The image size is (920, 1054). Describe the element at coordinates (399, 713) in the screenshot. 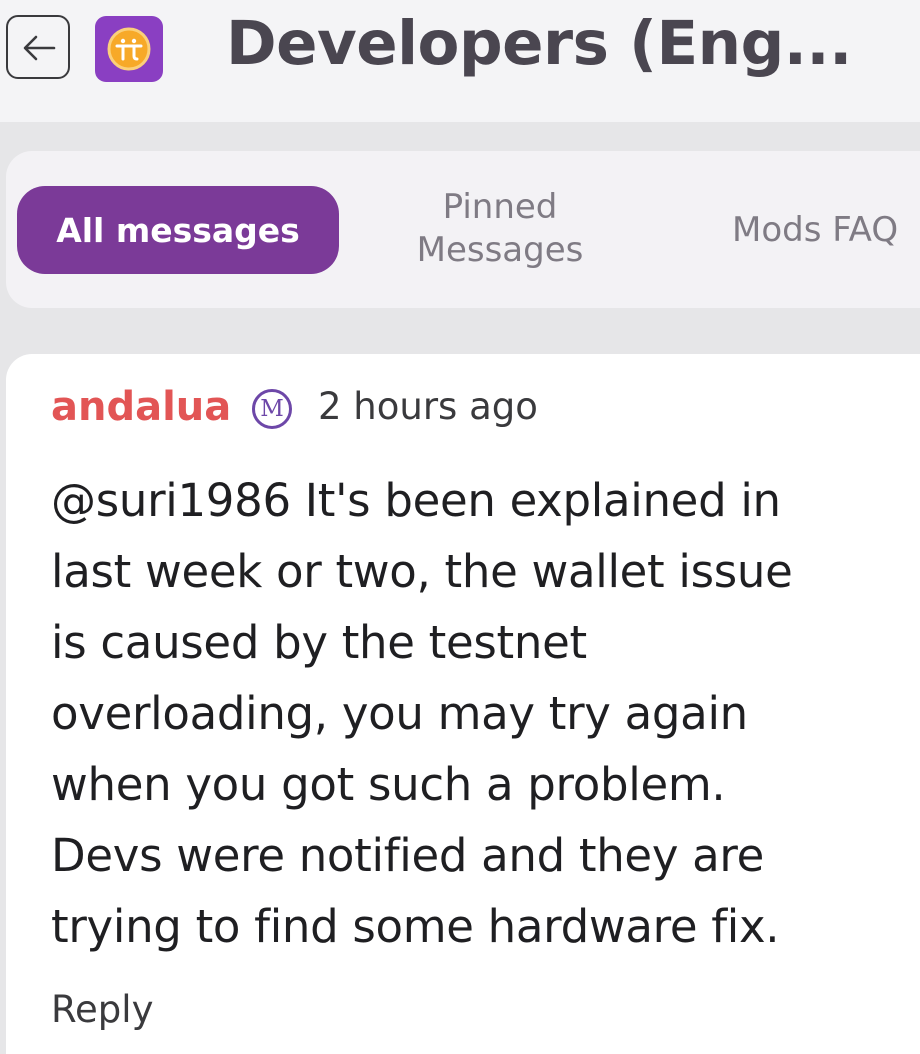

I see `message-line: overloading, you may try again` at that location.